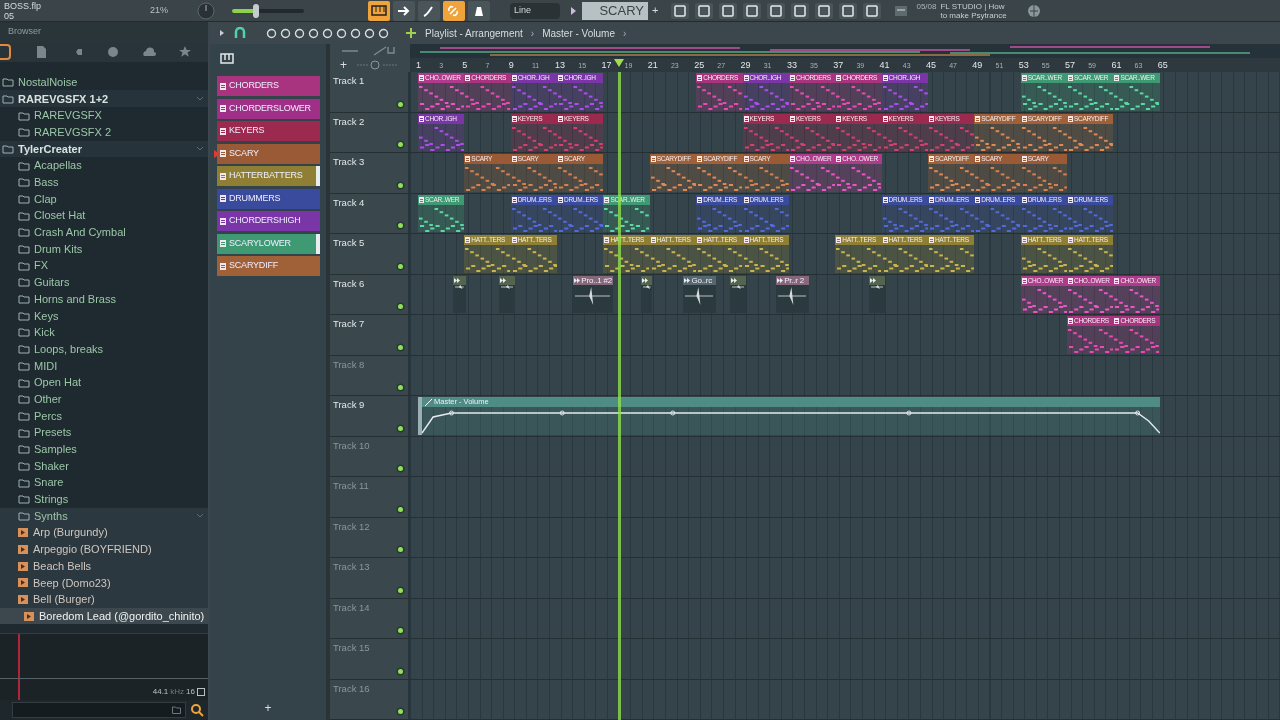  What do you see at coordinates (104, 466) in the screenshot?
I see `browser-item: Shaker` at bounding box center [104, 466].